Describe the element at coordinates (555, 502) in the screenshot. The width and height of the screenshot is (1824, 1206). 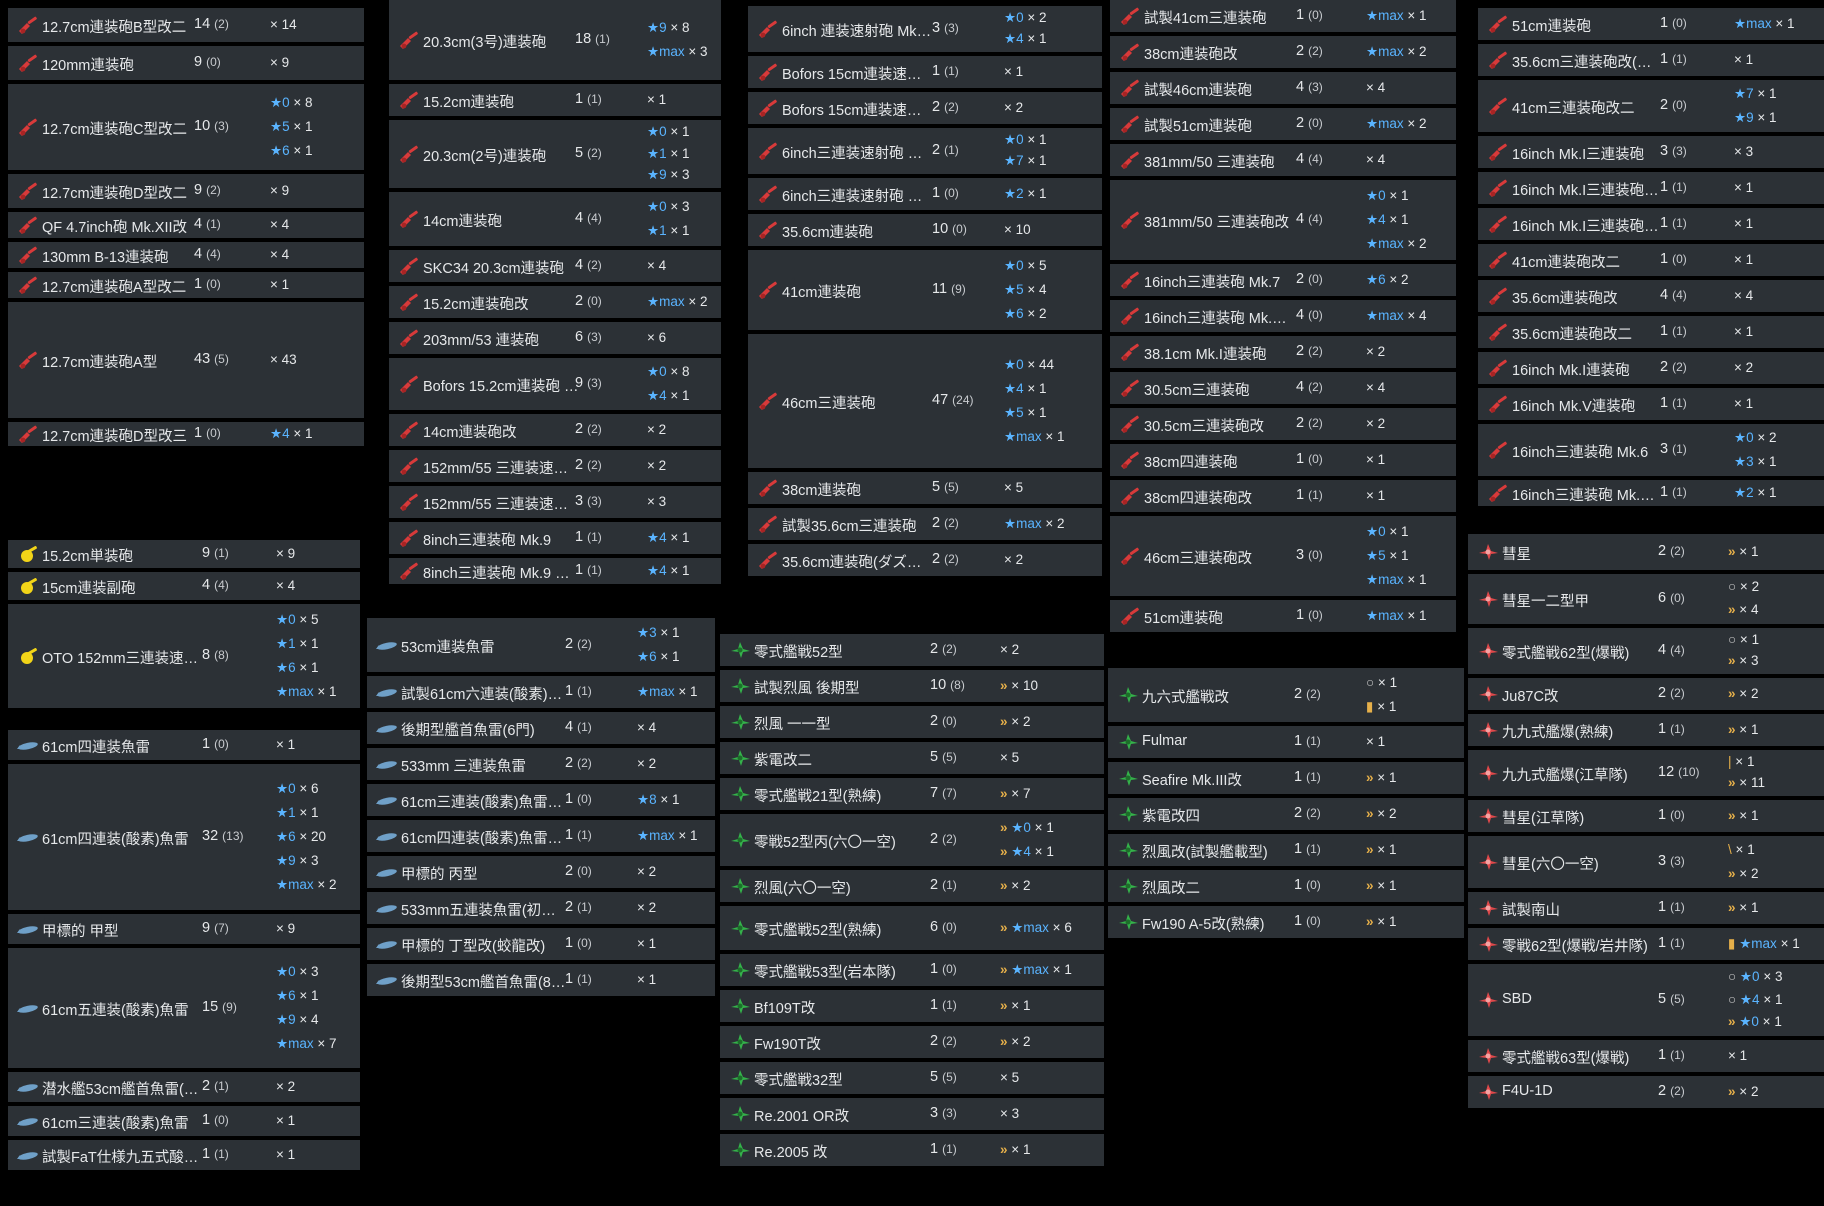
I see `equipment-row: 152mm/55 三連装速射砲改 3 (3) × 3` at that location.